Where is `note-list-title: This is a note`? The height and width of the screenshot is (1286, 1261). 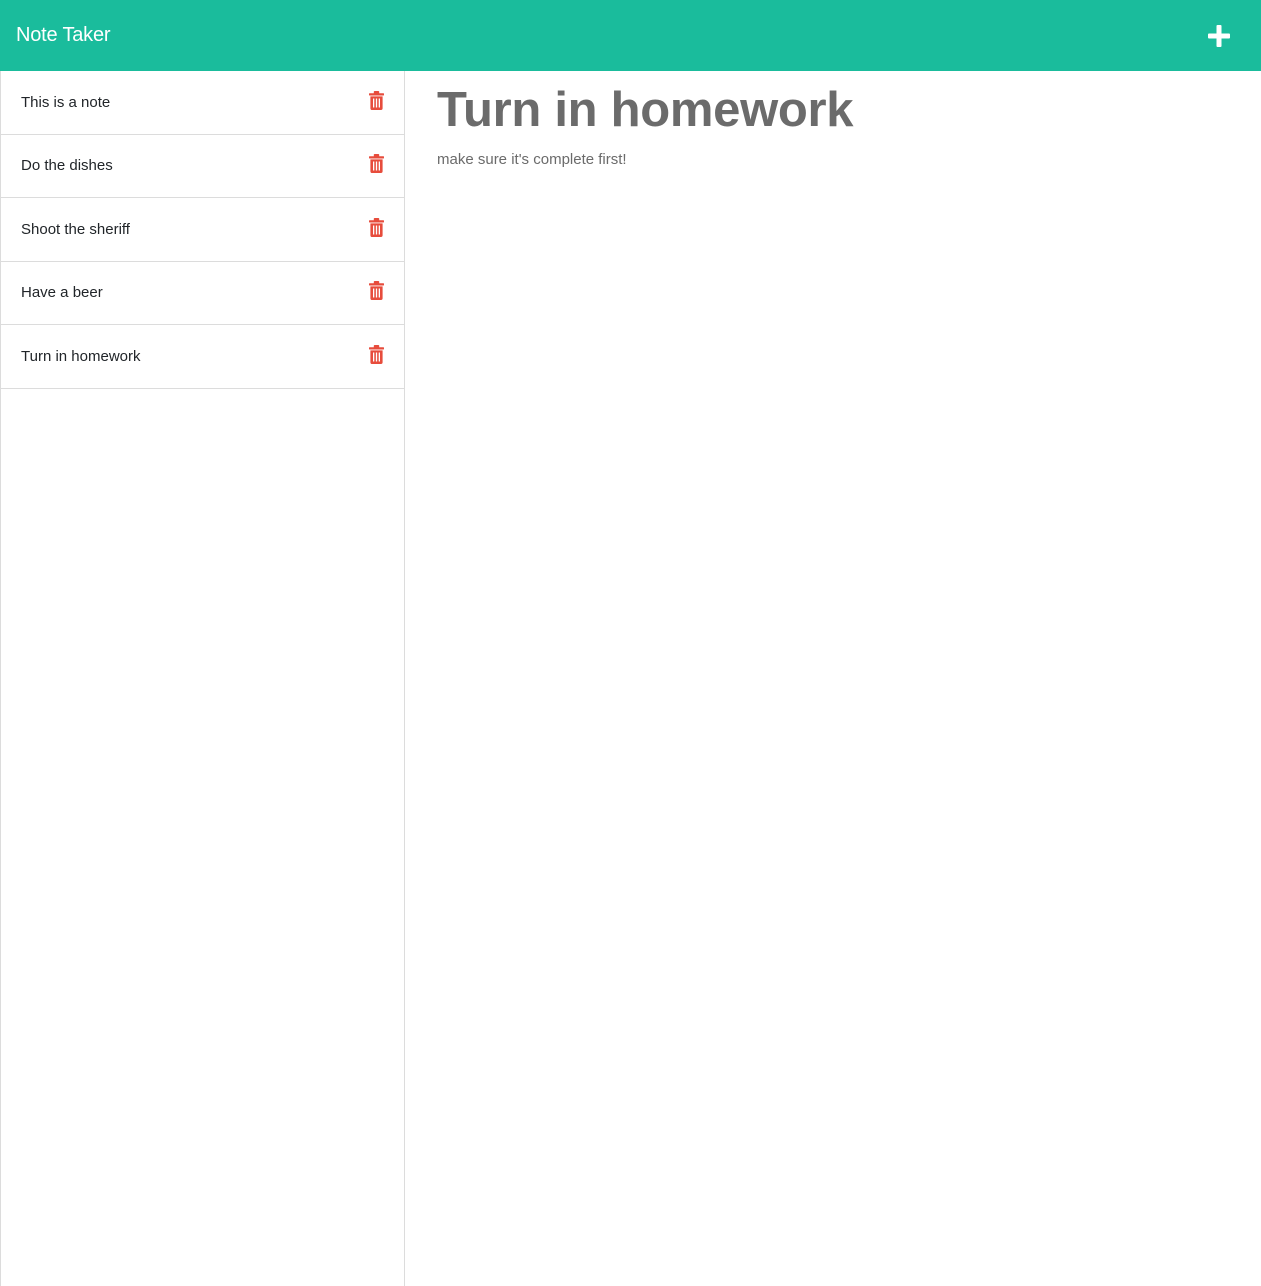 note-list-title: This is a note is located at coordinates (66, 102).